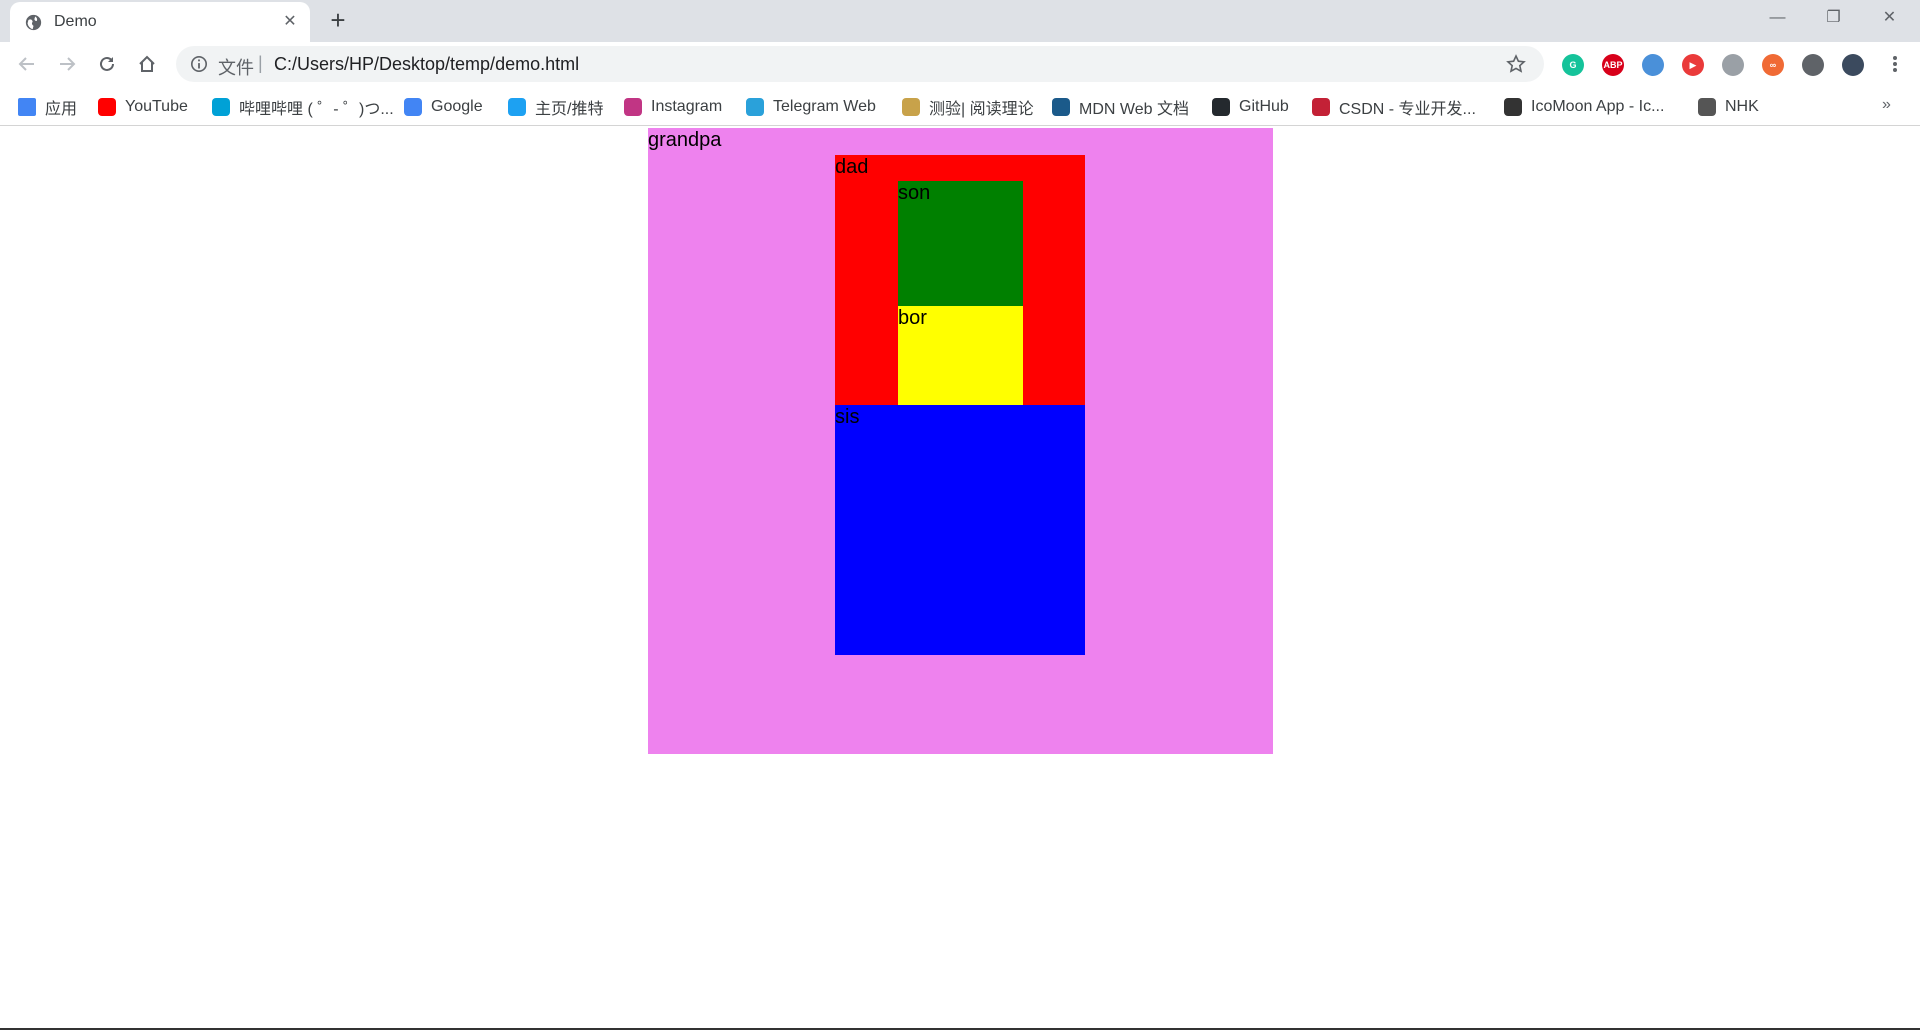 This screenshot has height=1030, width=1920. What do you see at coordinates (1813, 65) in the screenshot?
I see `puzzle-icon` at bounding box center [1813, 65].